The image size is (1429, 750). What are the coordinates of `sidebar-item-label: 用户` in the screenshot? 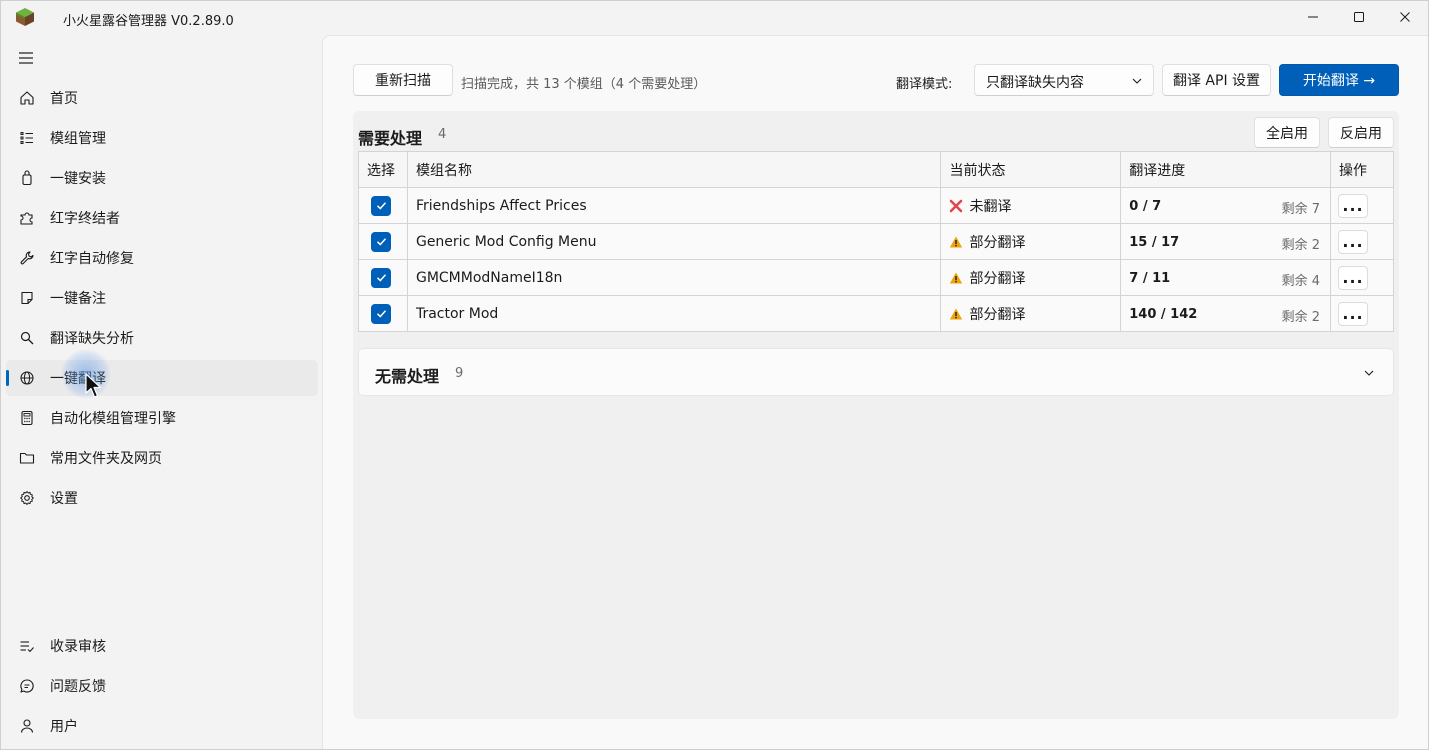 It's located at (64, 727).